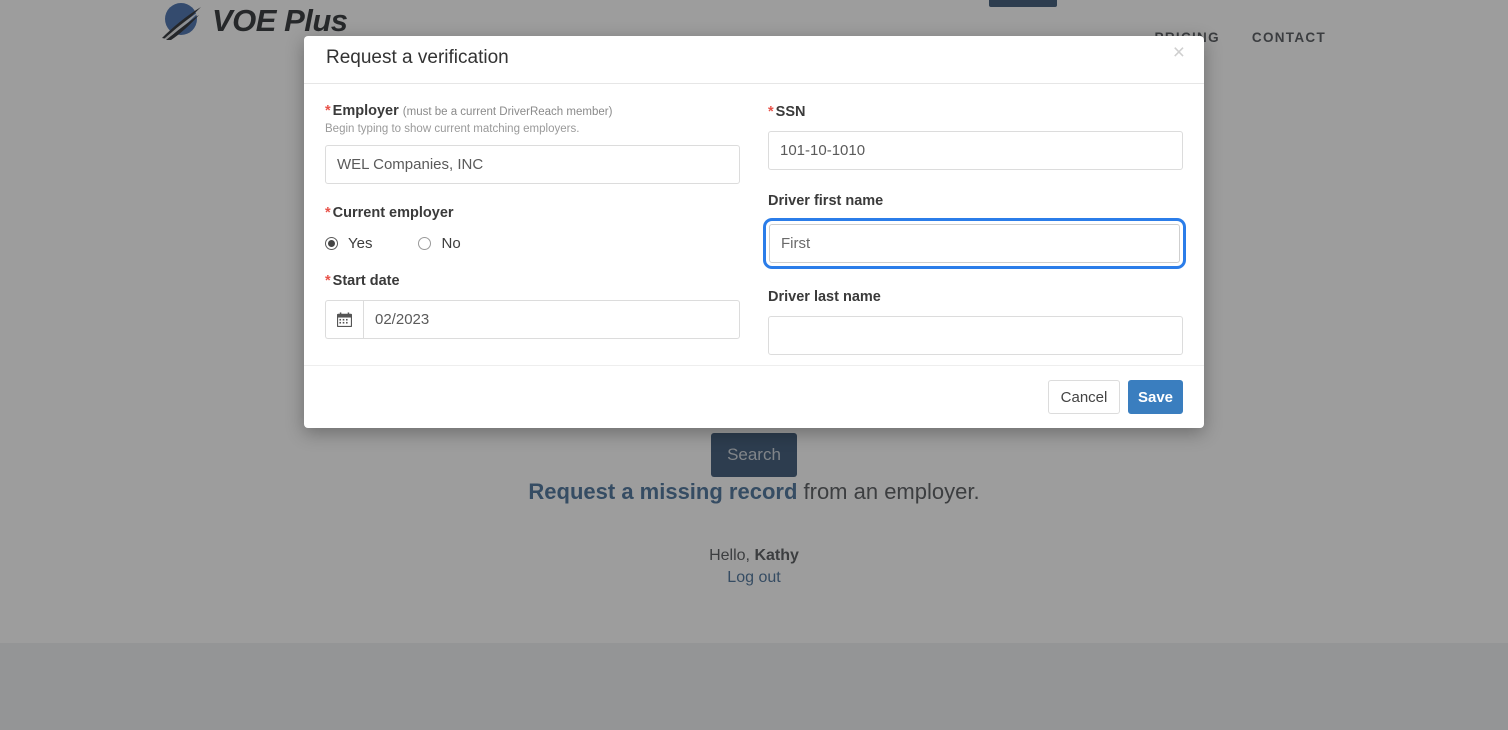 The image size is (1508, 730). I want to click on driver-last-name-input, so click(975, 335).